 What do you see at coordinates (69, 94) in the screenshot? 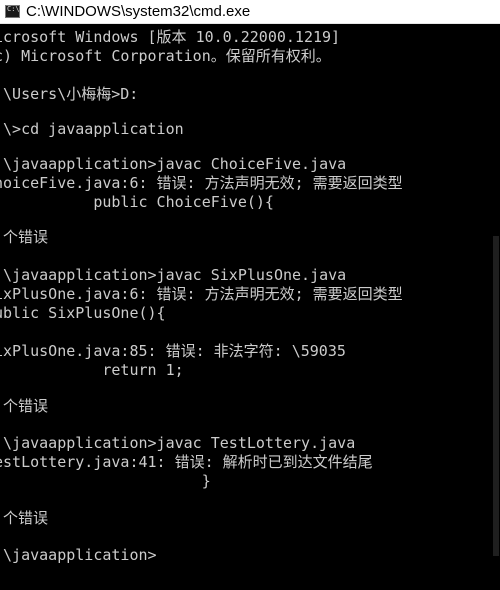
I see `console-line: :\Users\小梅梅>D:` at bounding box center [69, 94].